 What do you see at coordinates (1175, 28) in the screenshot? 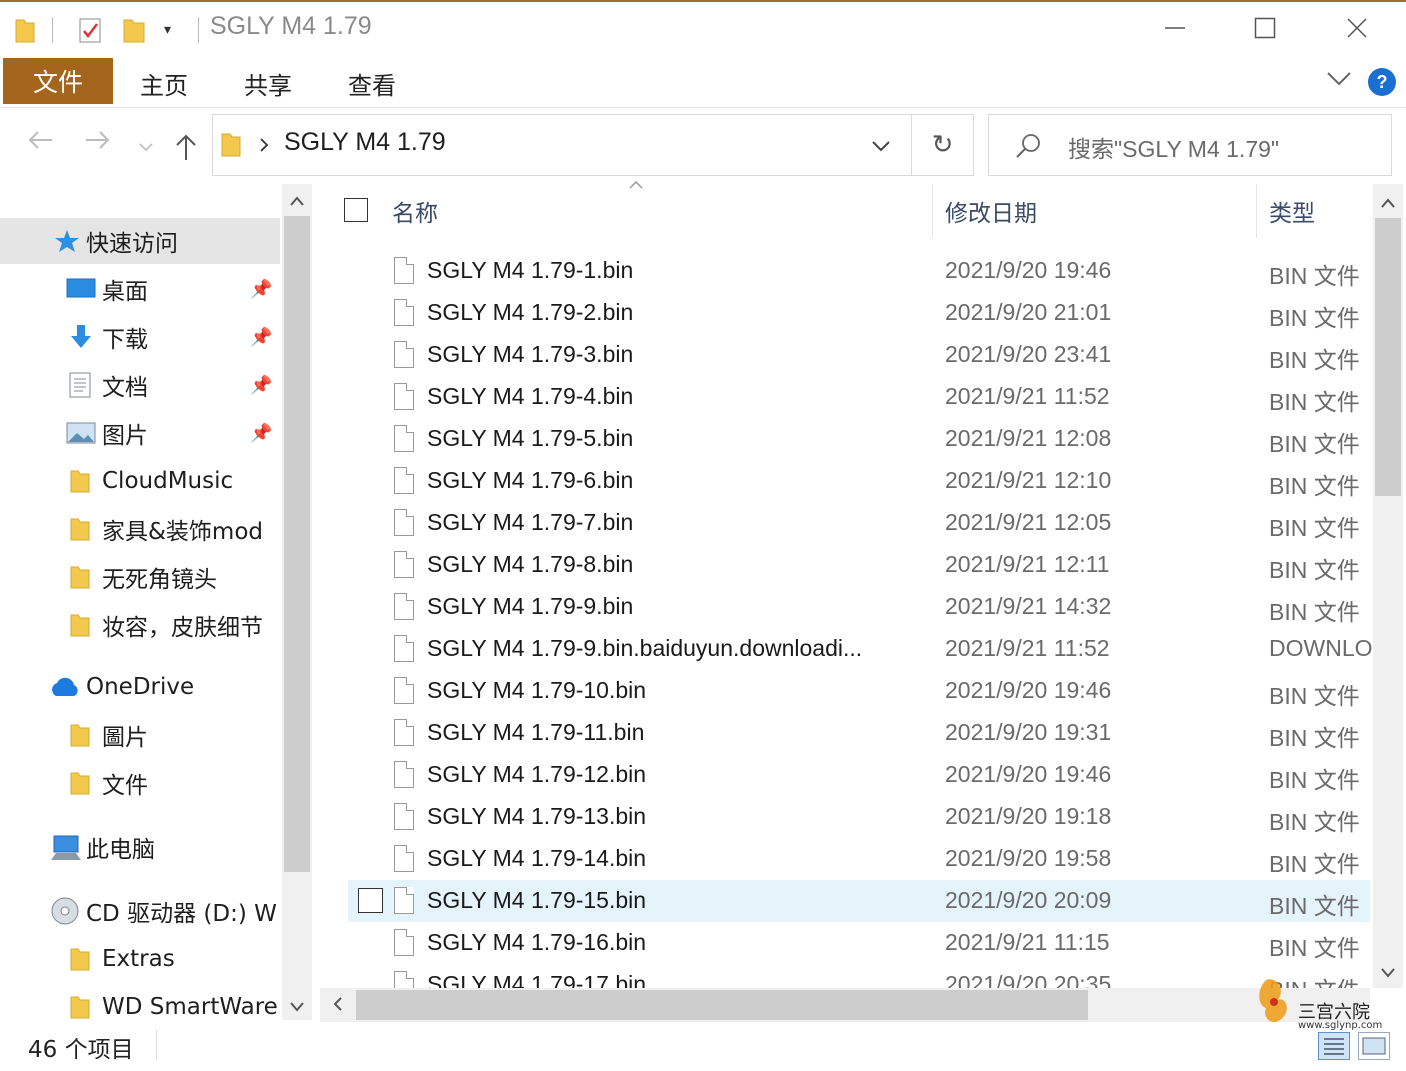
I see `minimize-button` at bounding box center [1175, 28].